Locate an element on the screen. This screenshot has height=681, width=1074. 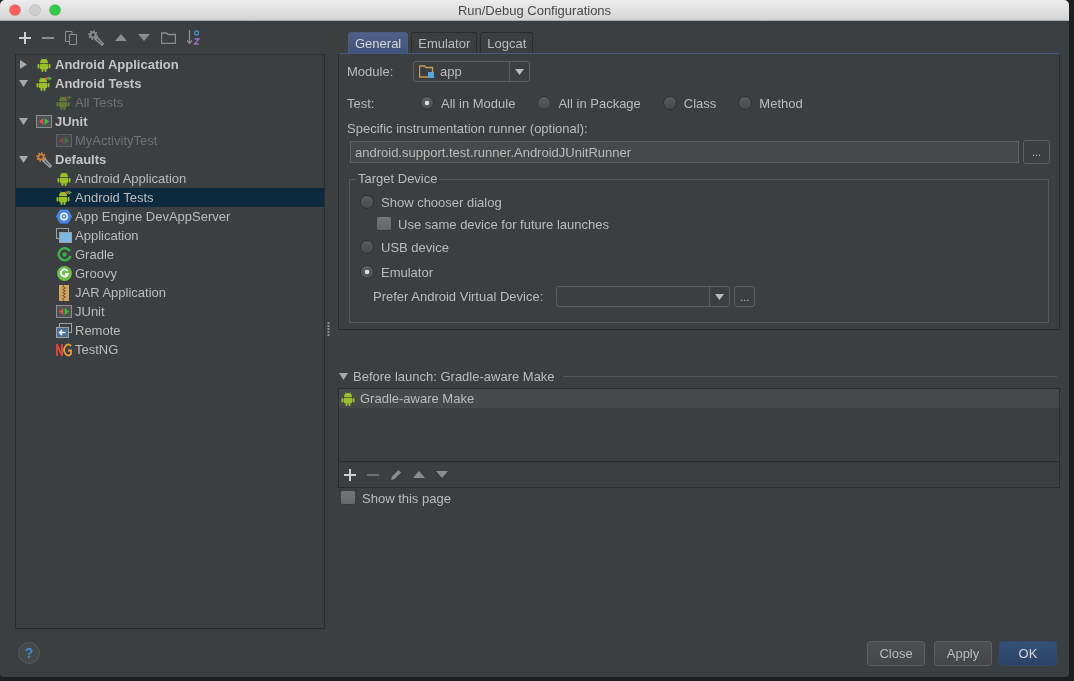
tree-item-label: App Engine DevAppServer is located at coordinates (153, 216).